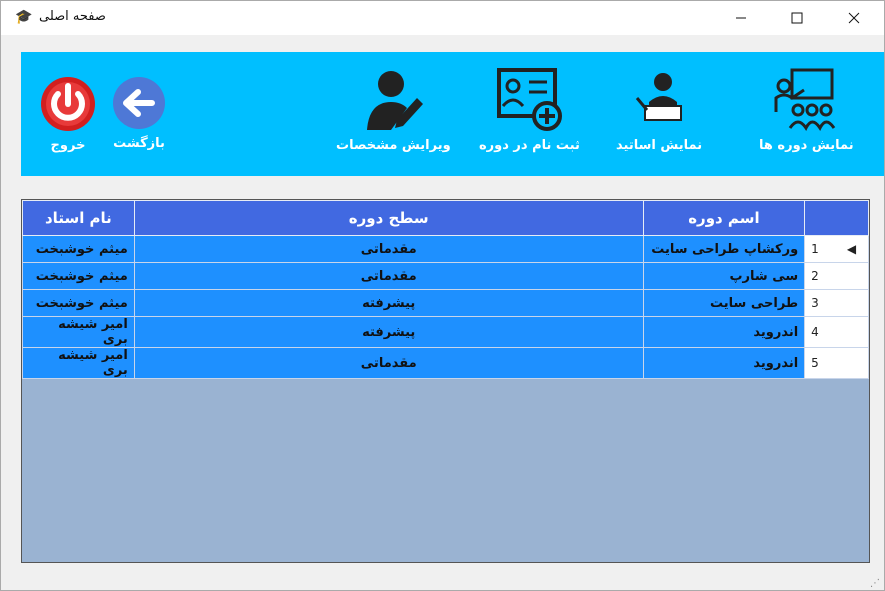 The height and width of the screenshot is (591, 885). Describe the element at coordinates (68, 145) in the screenshot. I see `exit-label: خروج` at that location.